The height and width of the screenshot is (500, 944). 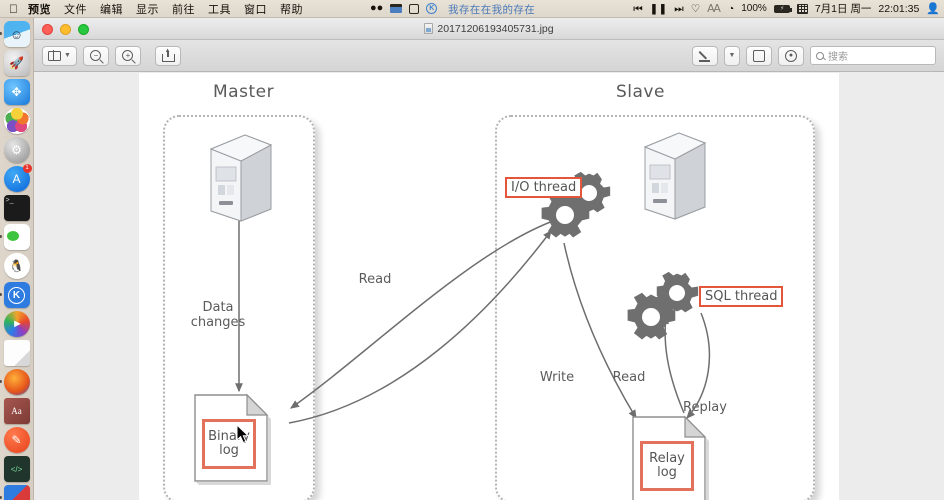 I want to click on dock-item-terminal: >_, so click(x=16, y=208).